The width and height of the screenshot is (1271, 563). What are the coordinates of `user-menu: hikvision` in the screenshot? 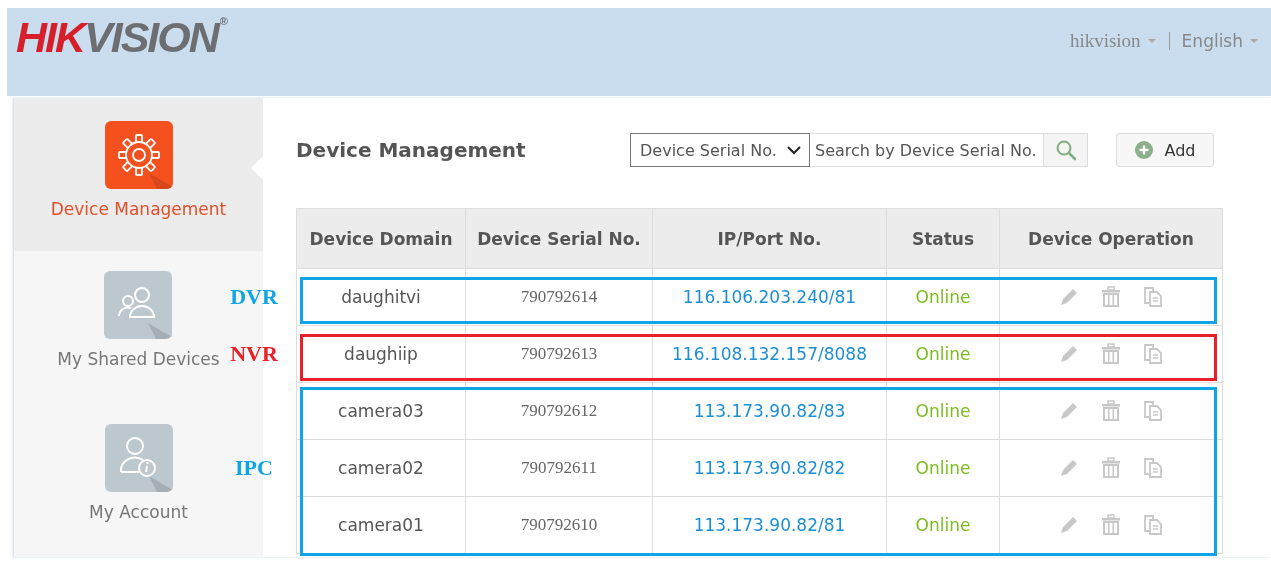 It's located at (1113, 41).